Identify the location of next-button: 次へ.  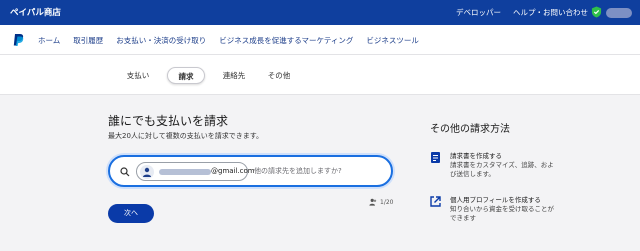
(131, 213).